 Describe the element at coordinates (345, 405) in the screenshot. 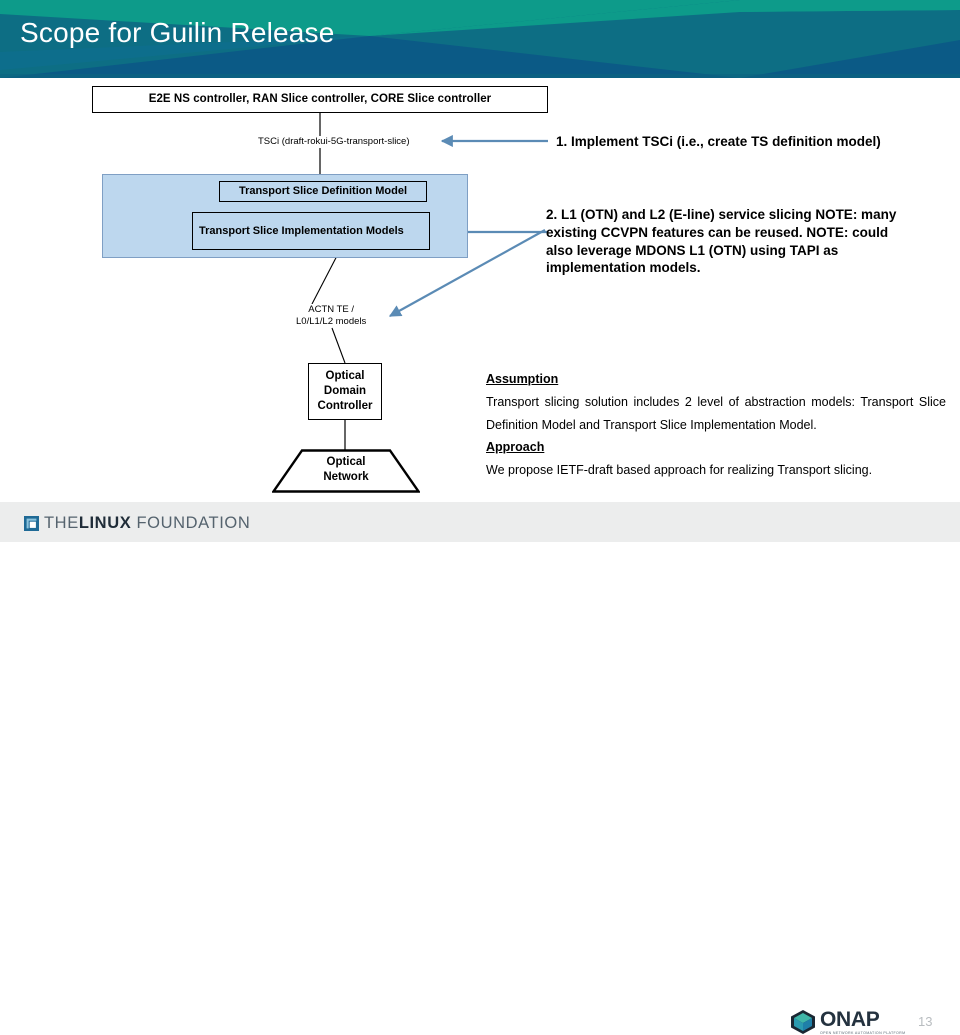

I see `optical-domain-controller-line3: Controller` at that location.